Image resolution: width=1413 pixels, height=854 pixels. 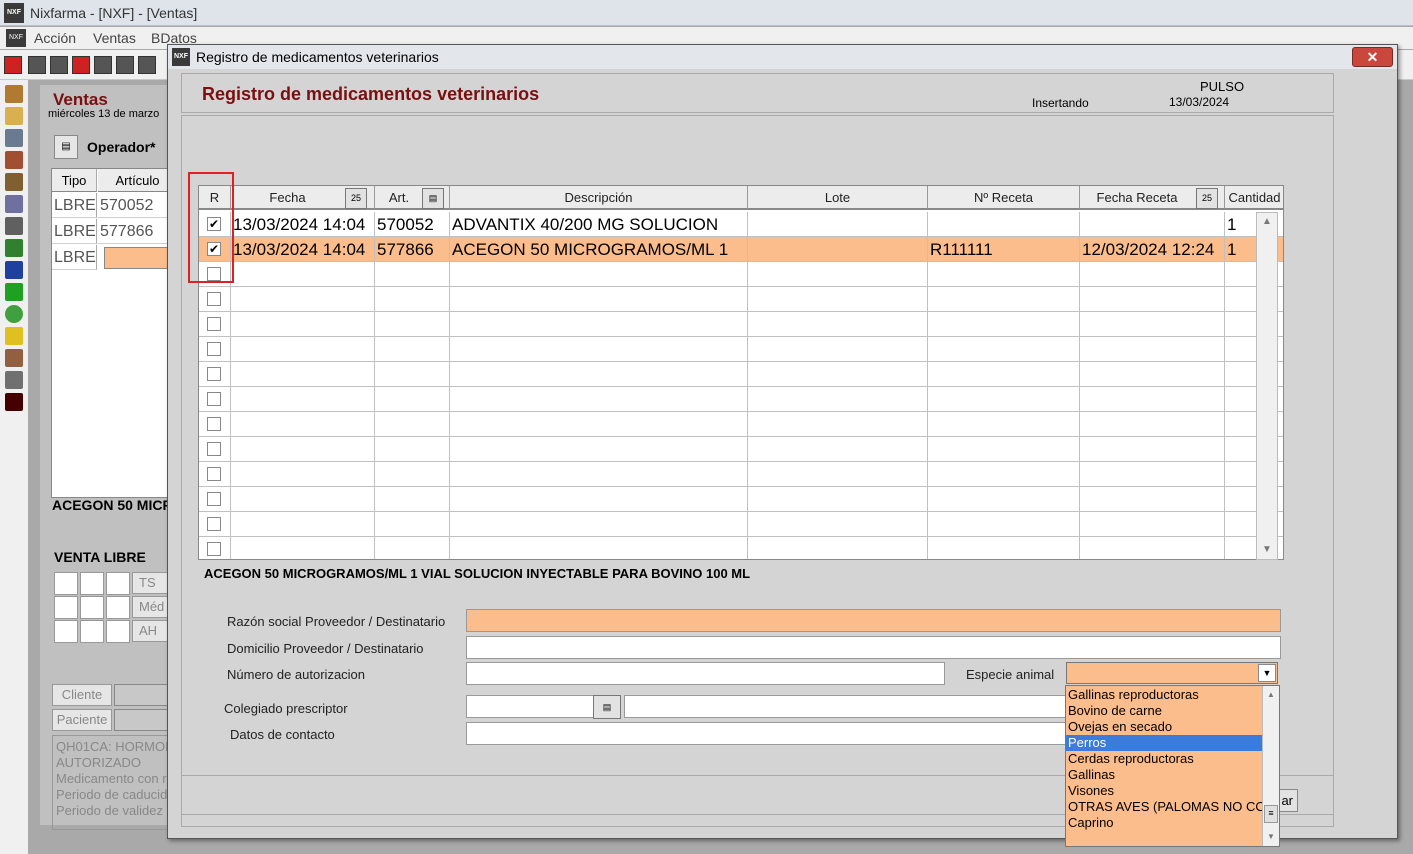 I want to click on list-scrollbar: ▲ ≡ ▼, so click(x=1270, y=766).